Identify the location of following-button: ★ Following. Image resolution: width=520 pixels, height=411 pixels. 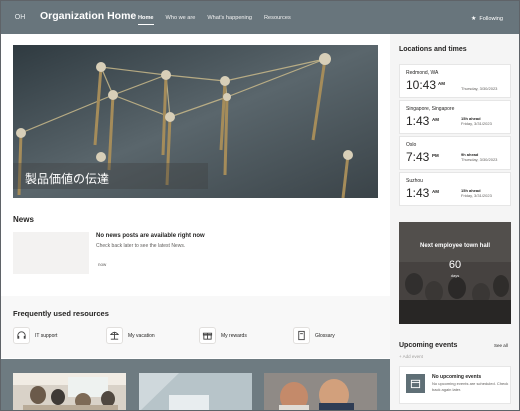
(487, 18).